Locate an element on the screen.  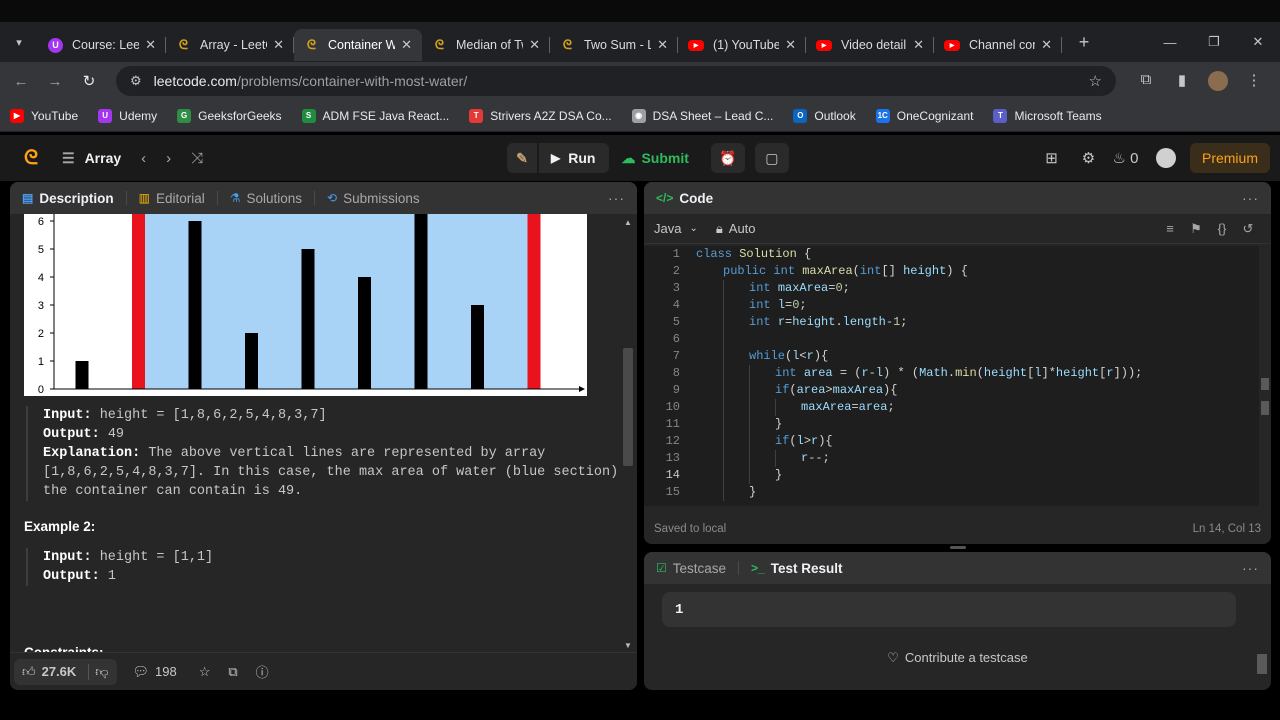
testcase-value-box: 1 is located at coordinates (949, 609).